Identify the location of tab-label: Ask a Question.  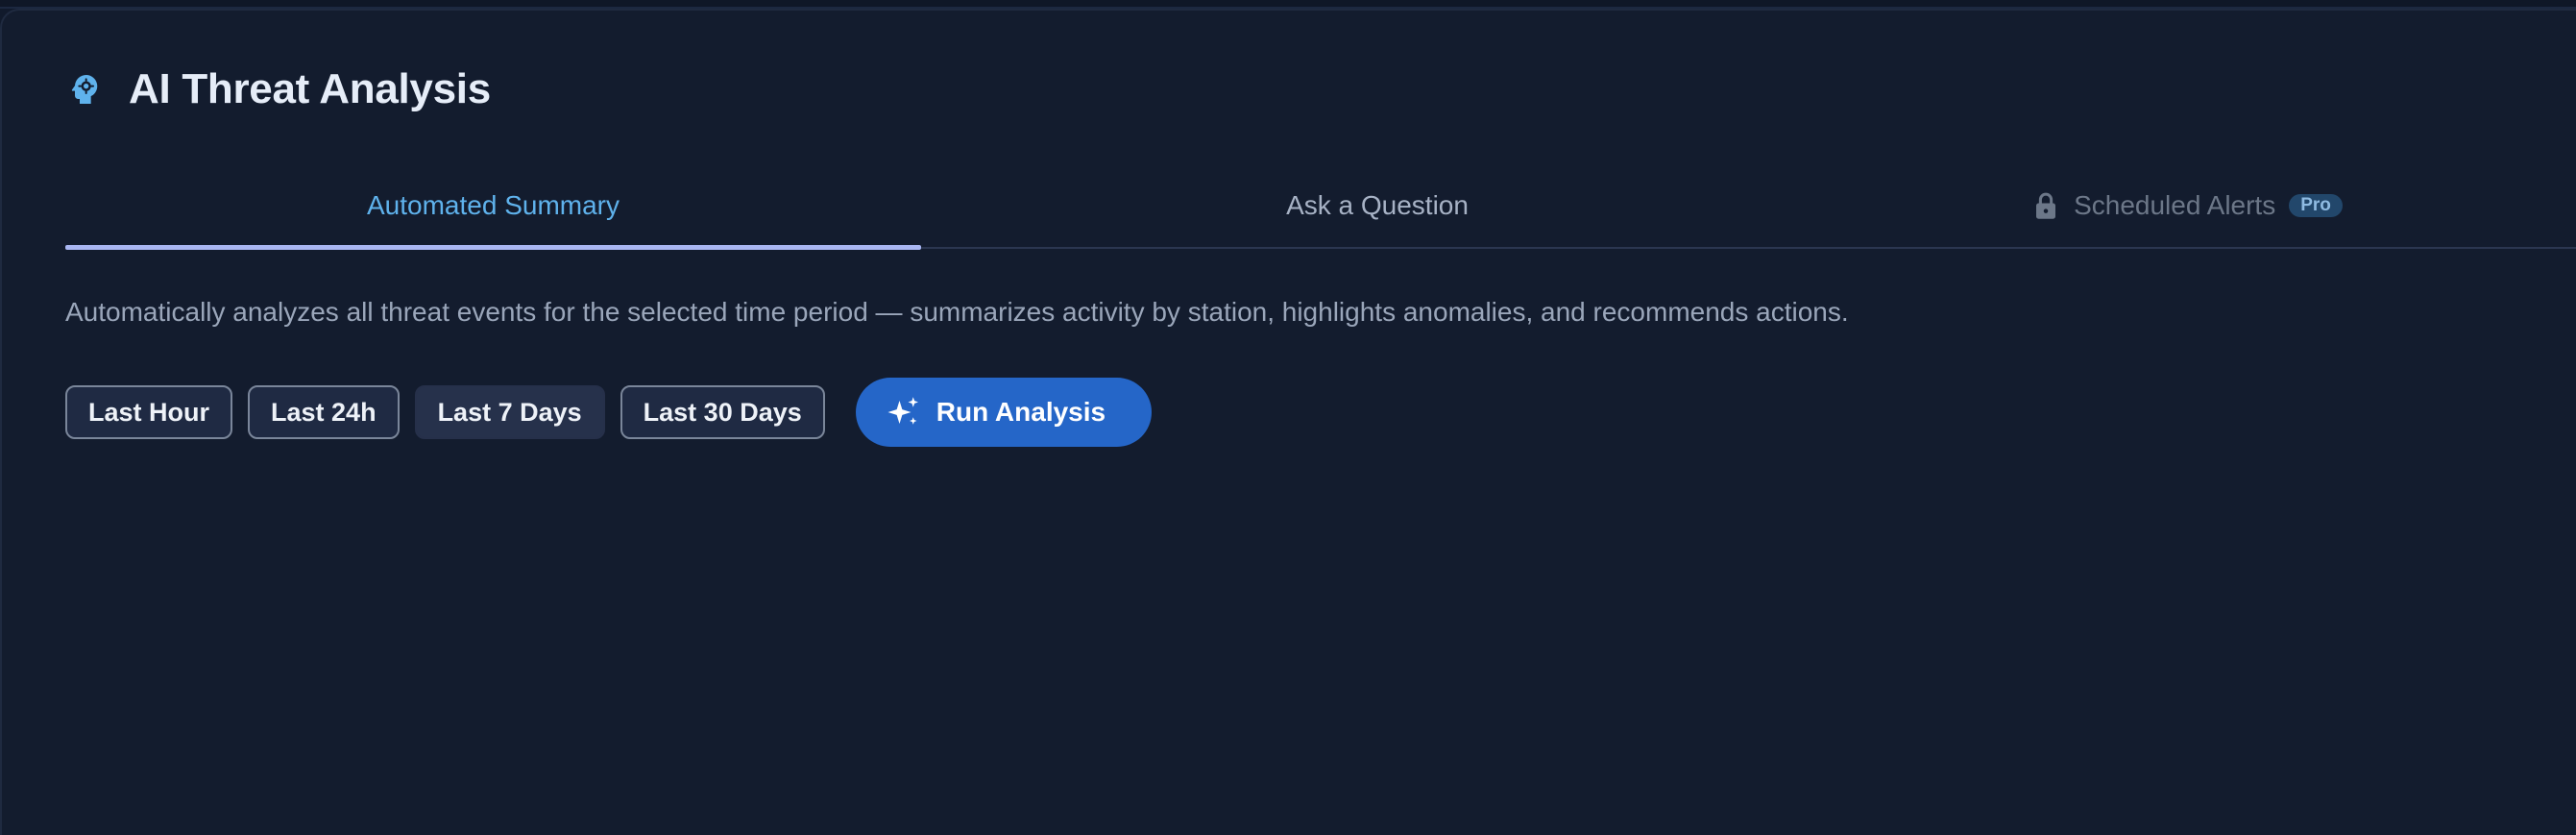
(1378, 205).